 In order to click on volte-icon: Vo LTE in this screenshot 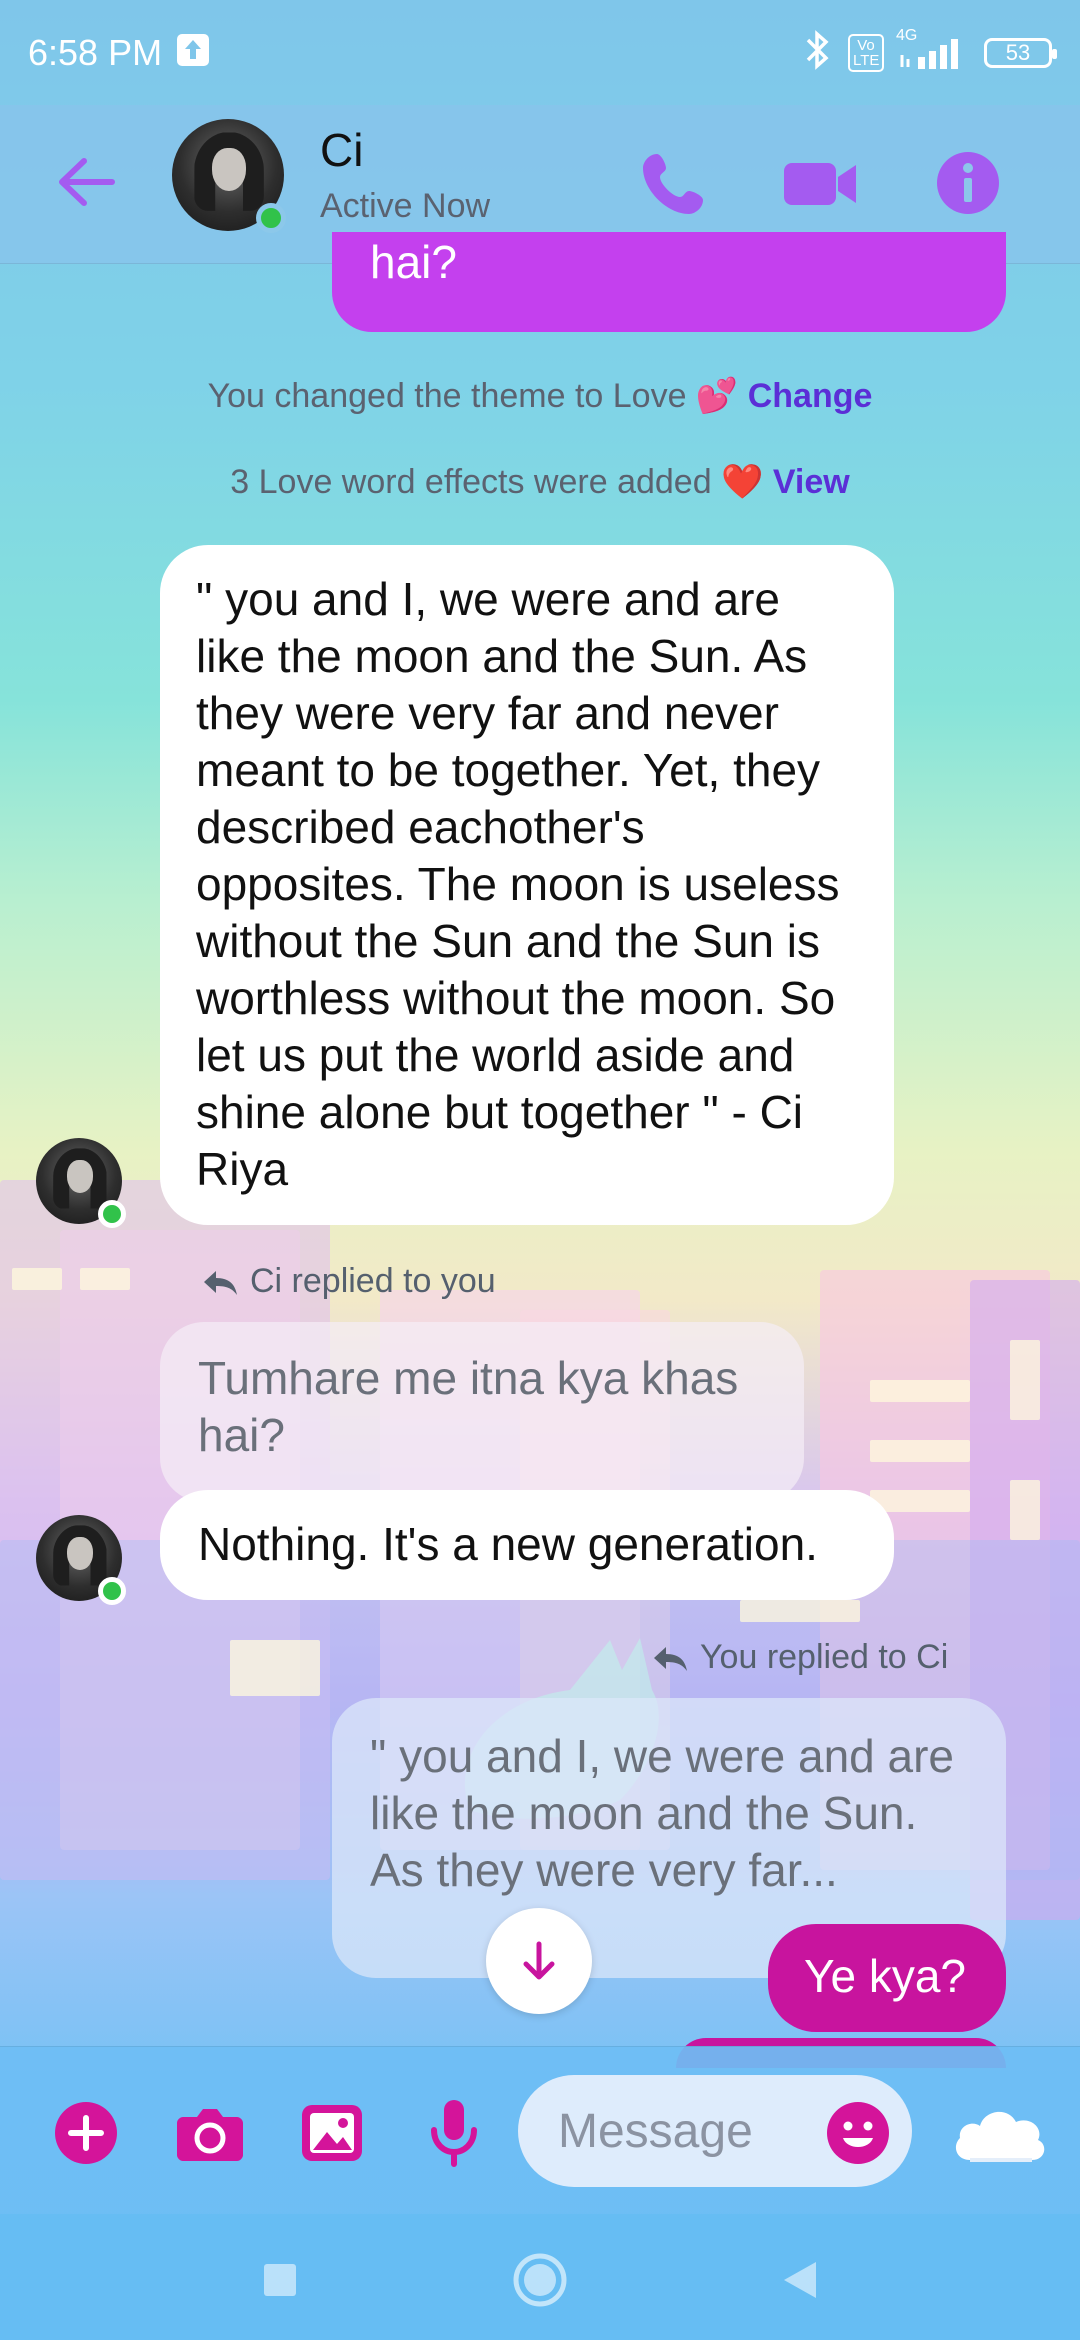, I will do `click(866, 52)`.